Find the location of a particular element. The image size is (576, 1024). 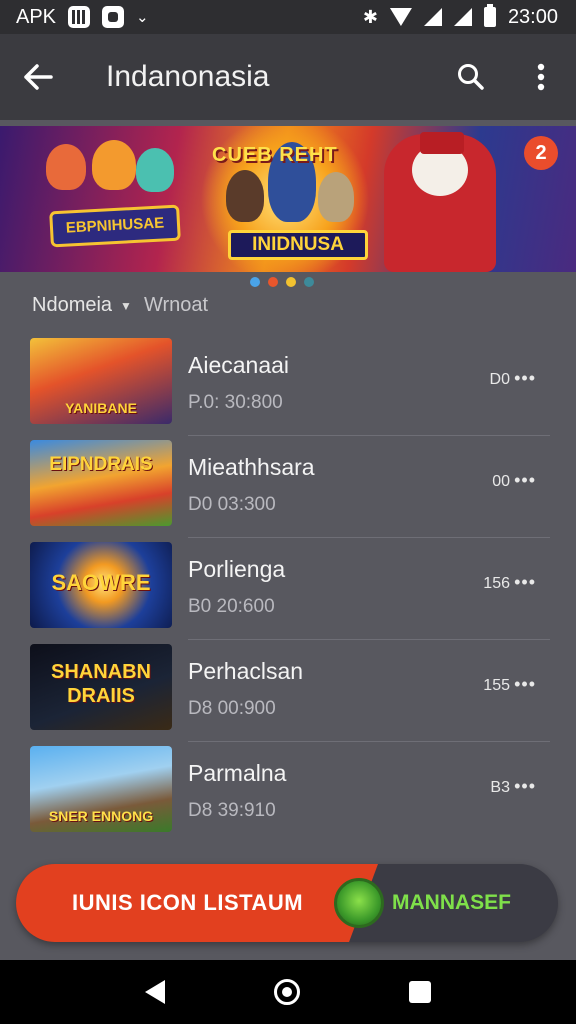

status-left: APK ⌄ is located at coordinates (82, 17).